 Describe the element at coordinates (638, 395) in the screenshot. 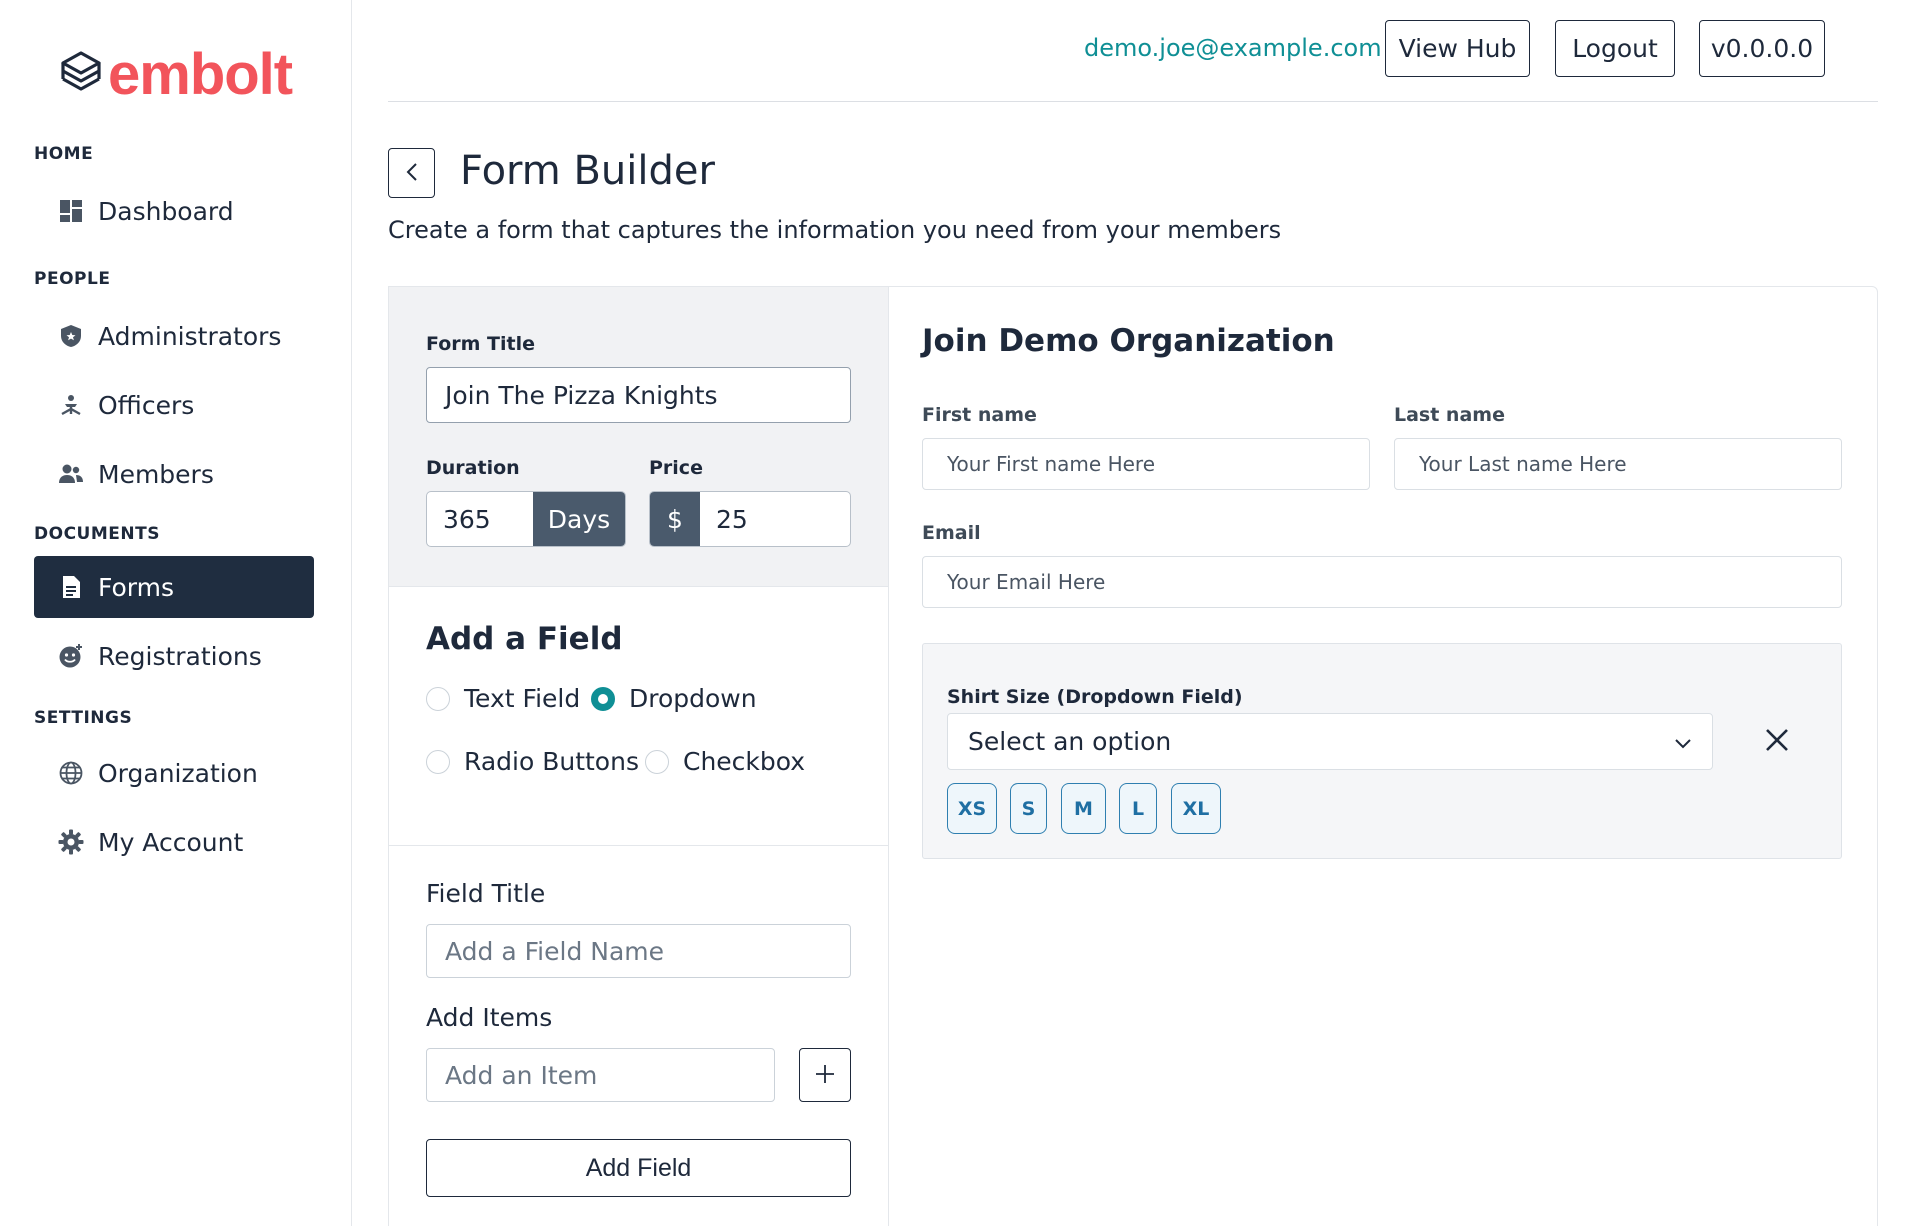

I see `form-title-input: Join The Pizza Knights` at that location.